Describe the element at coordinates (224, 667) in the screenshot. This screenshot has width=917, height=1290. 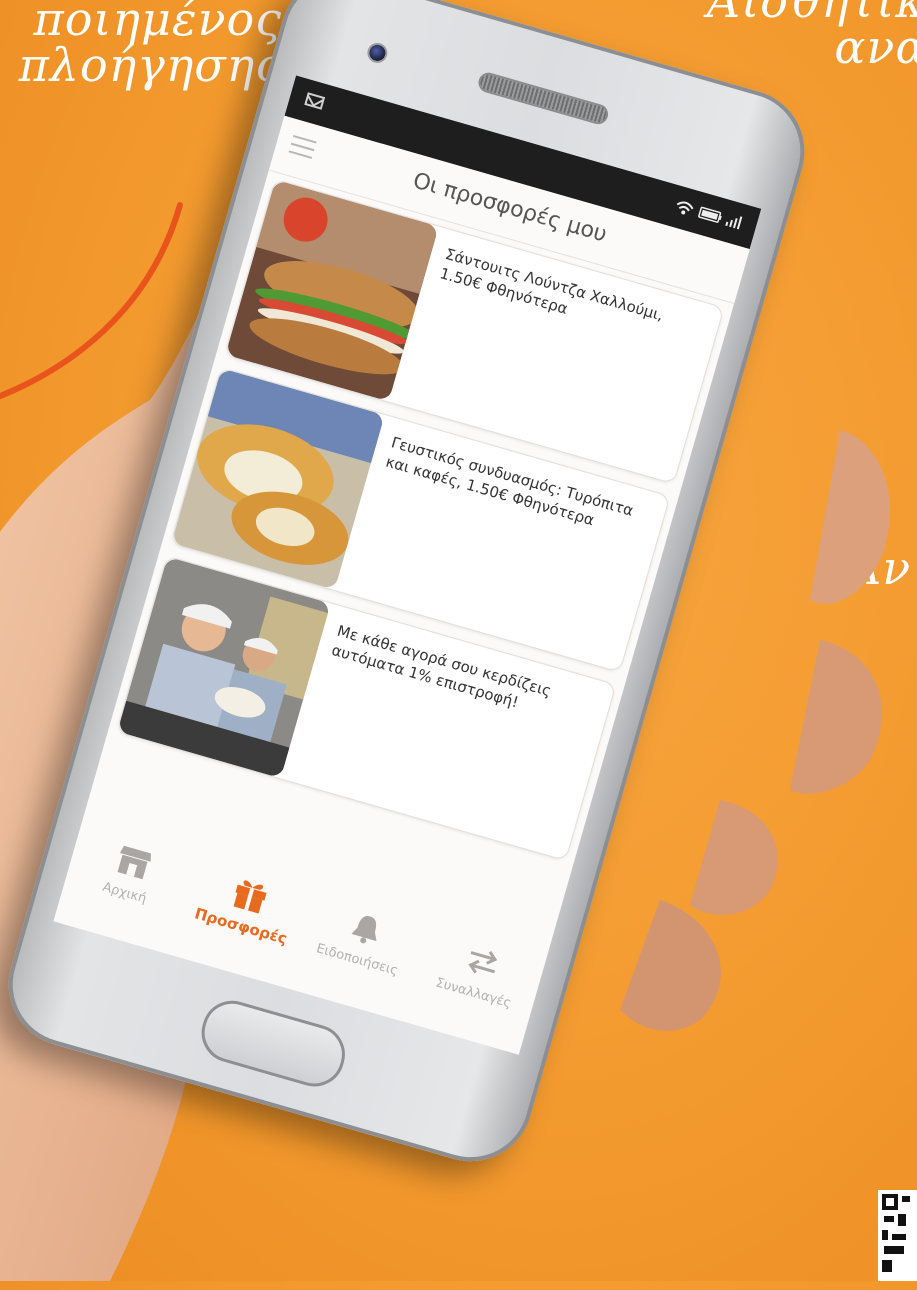
I see `staff-photo` at that location.